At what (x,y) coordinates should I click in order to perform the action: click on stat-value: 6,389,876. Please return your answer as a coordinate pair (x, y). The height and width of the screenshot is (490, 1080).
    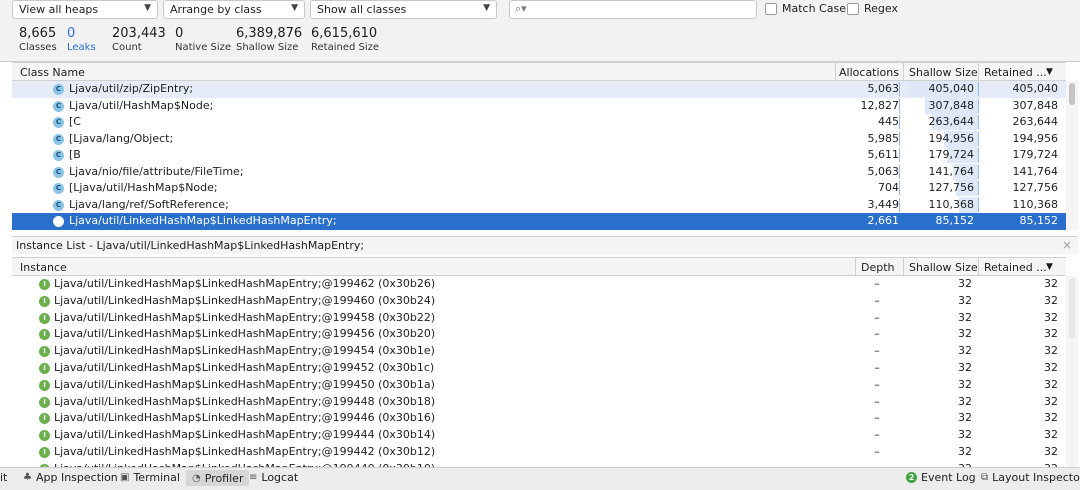
    Looking at the image, I should click on (269, 33).